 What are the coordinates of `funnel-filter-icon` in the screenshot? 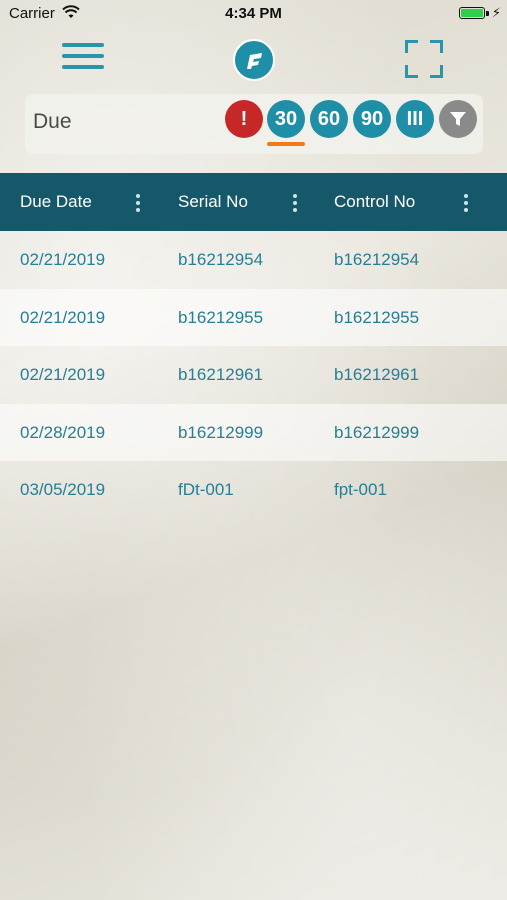 It's located at (458, 119).